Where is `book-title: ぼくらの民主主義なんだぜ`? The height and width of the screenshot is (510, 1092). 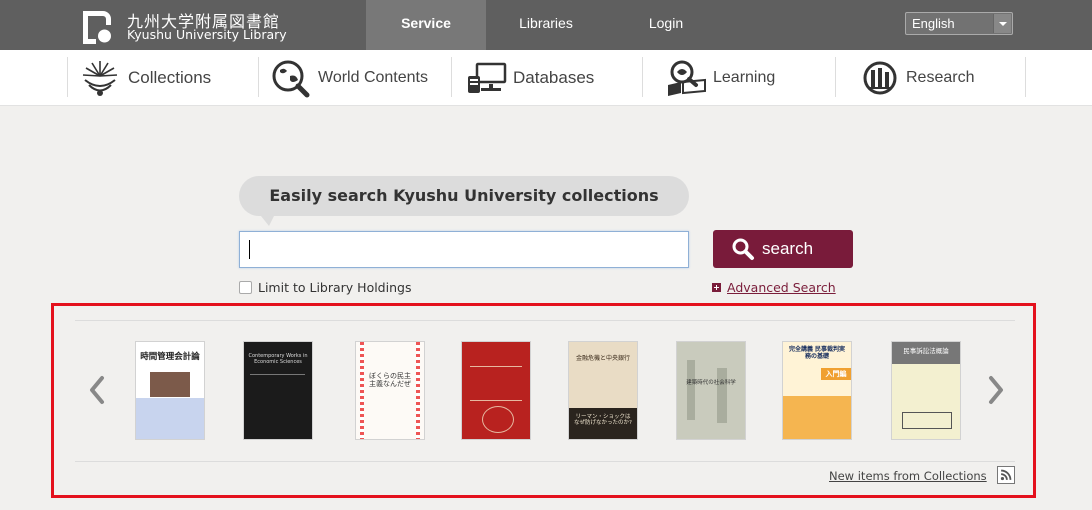
book-title: ぼくらの民主主義なんだぜ is located at coordinates (390, 380).